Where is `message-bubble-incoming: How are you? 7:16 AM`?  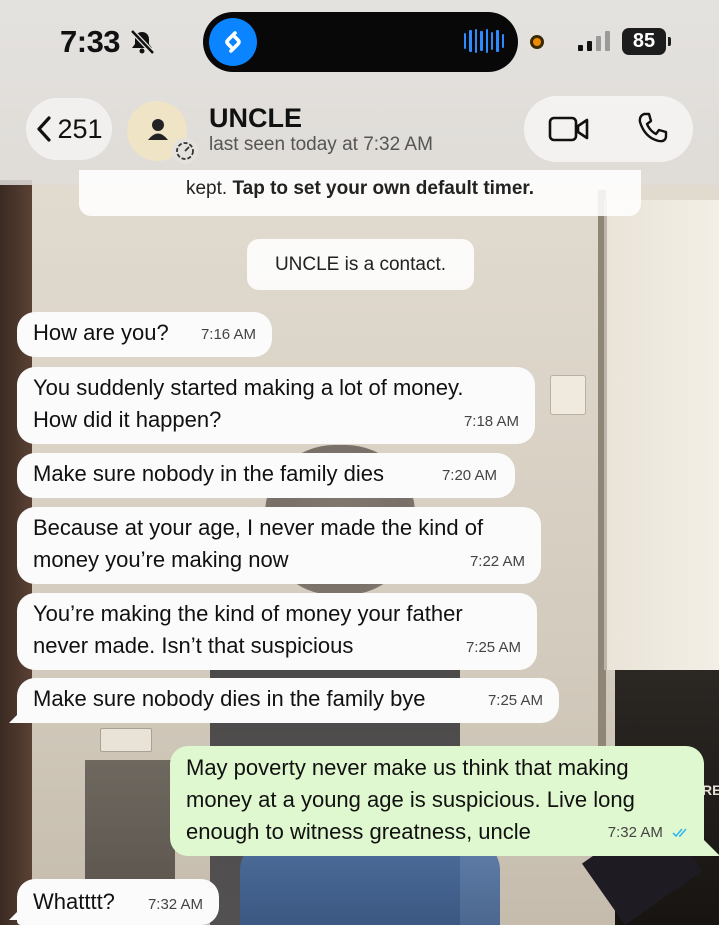
message-bubble-incoming: How are you? 7:16 AM is located at coordinates (144, 334).